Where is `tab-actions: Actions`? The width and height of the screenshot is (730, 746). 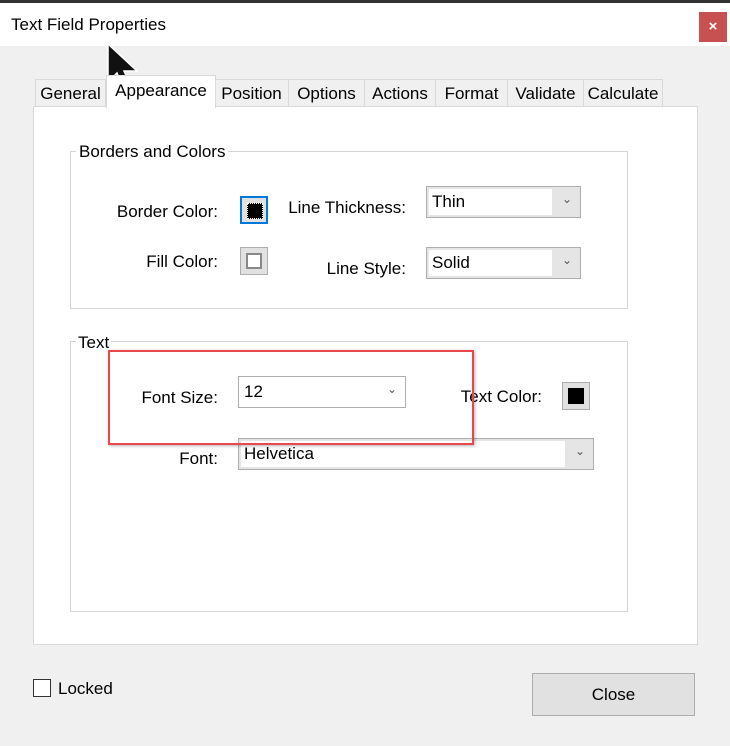
tab-actions: Actions is located at coordinates (400, 93).